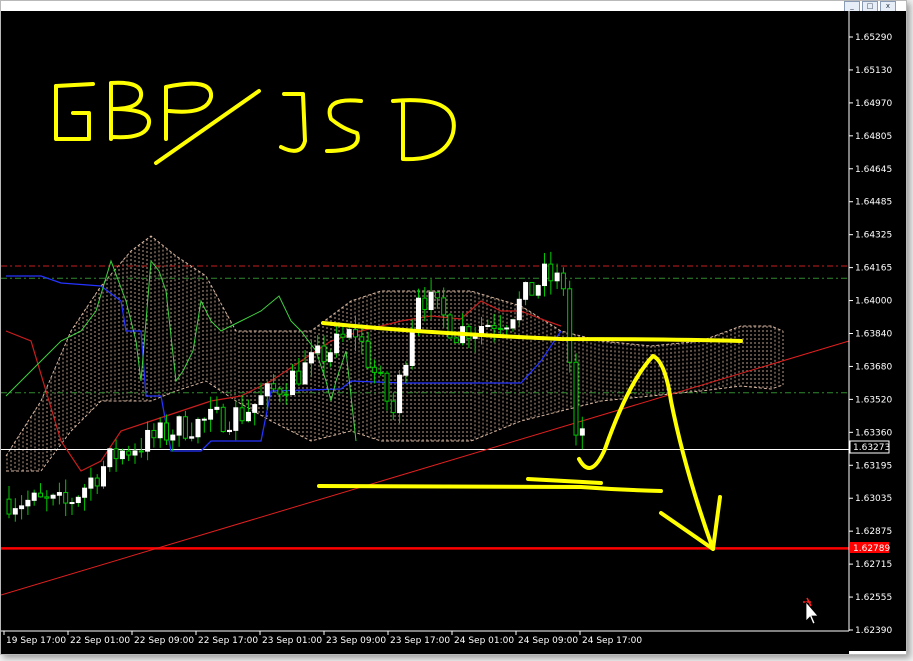 The width and height of the screenshot is (913, 661). Describe the element at coordinates (356, 641) in the screenshot. I see `time-label: 23 Sep 09:00` at that location.